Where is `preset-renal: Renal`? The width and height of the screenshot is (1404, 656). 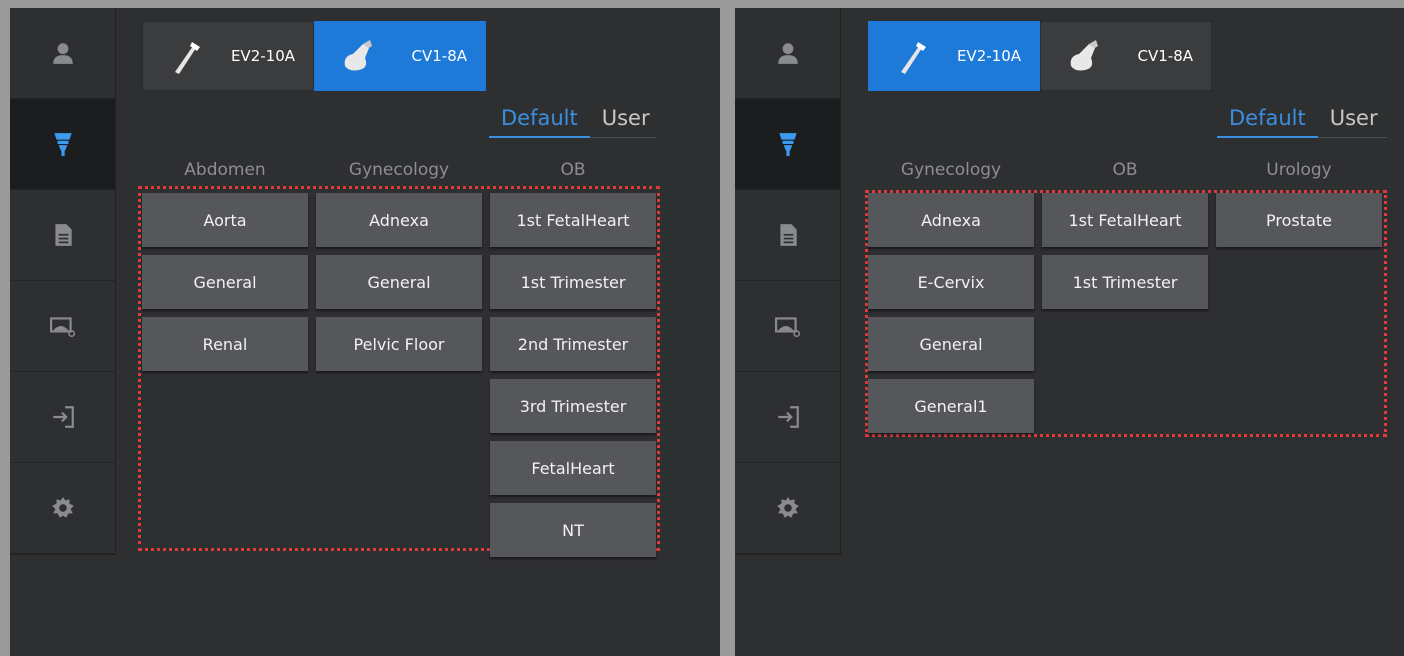
preset-renal: Renal is located at coordinates (225, 344).